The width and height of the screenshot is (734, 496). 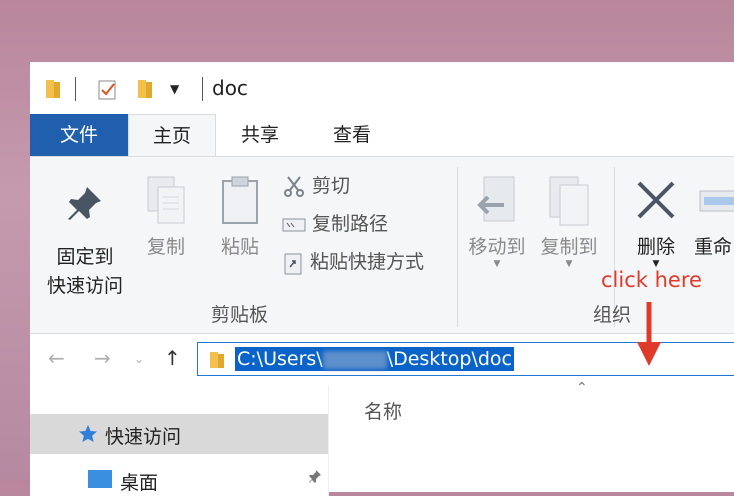 I want to click on move-to-button: 移动到 ▼, so click(x=497, y=222).